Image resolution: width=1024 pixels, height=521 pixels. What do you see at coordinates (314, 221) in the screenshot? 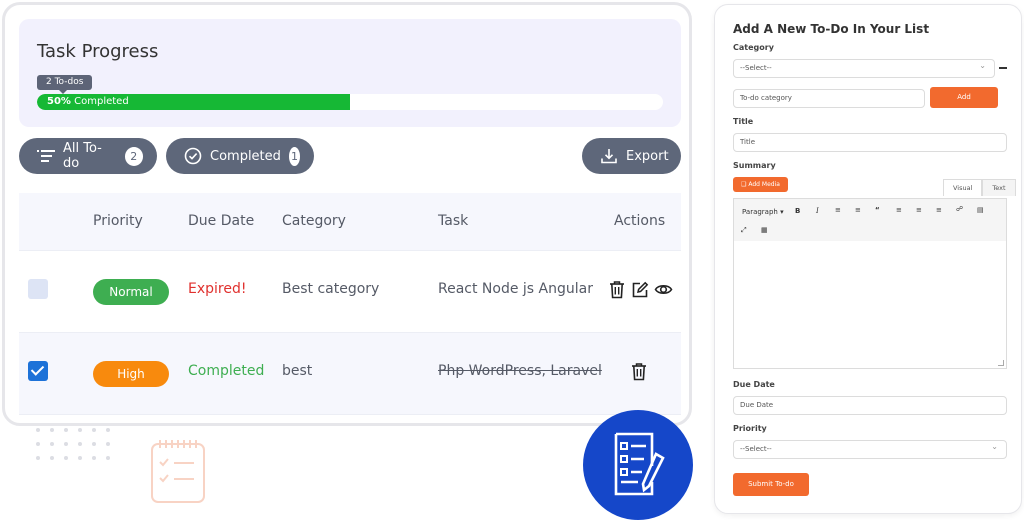
I see `column-header-category: Category` at bounding box center [314, 221].